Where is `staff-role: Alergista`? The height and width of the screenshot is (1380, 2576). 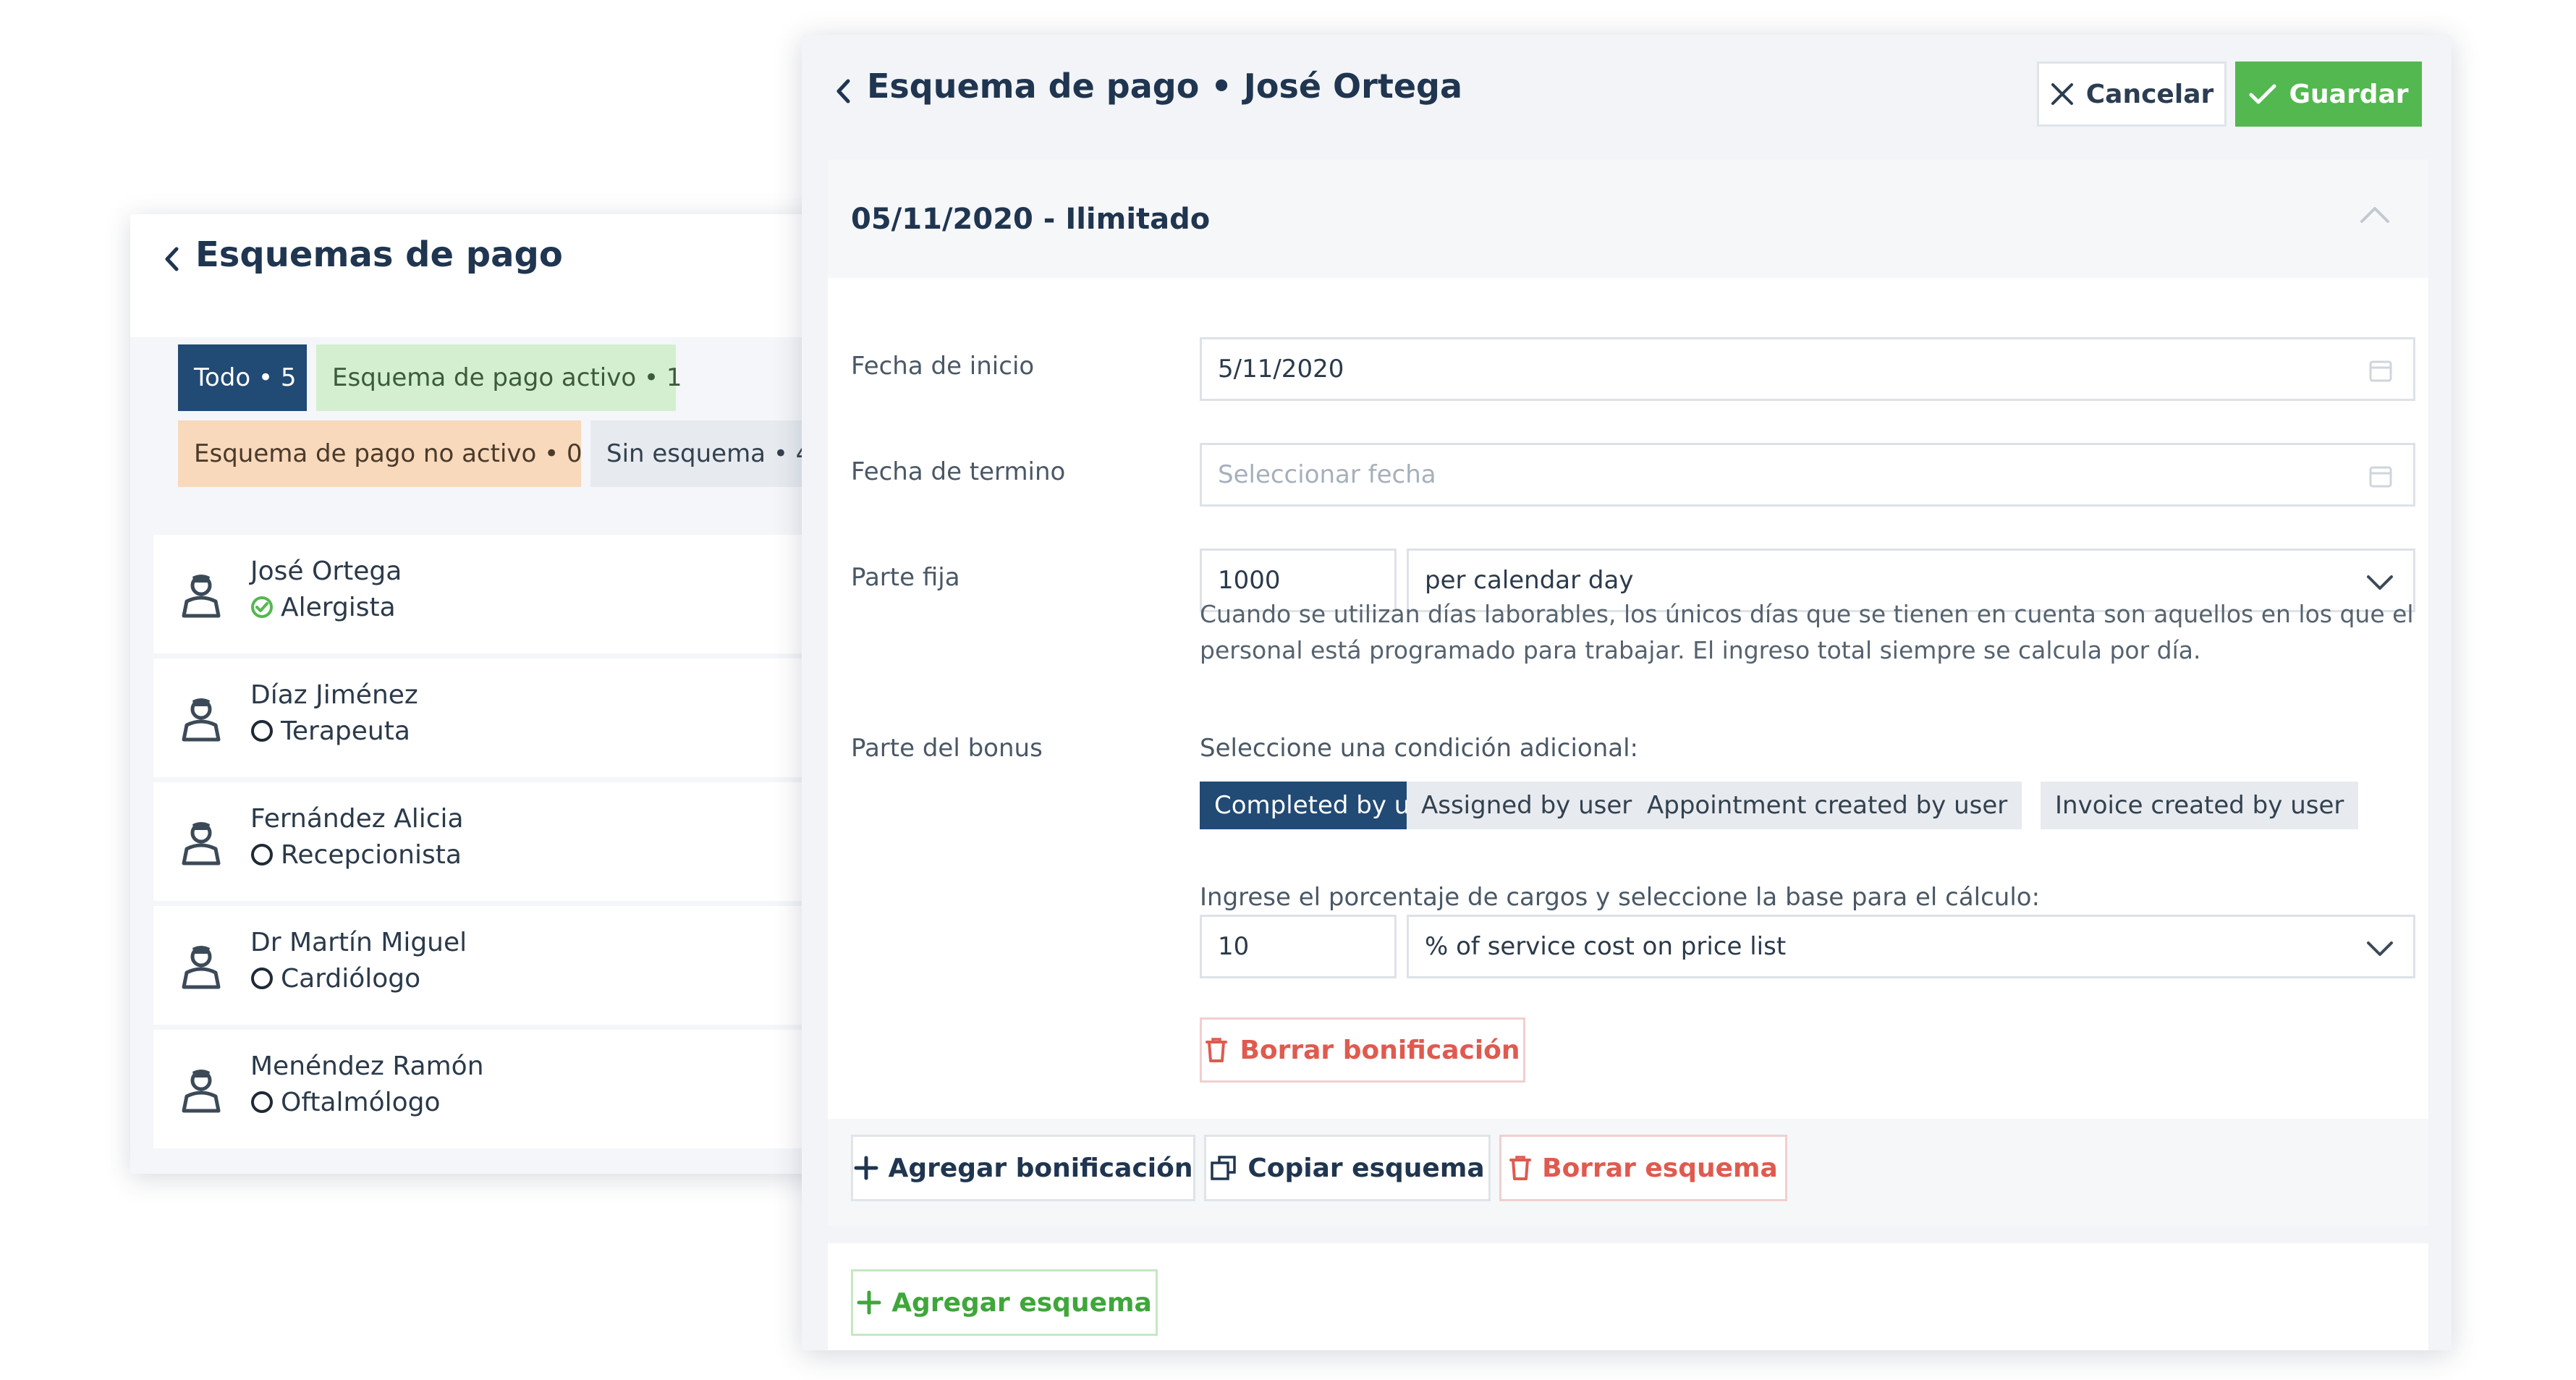 staff-role: Alergista is located at coordinates (323, 607).